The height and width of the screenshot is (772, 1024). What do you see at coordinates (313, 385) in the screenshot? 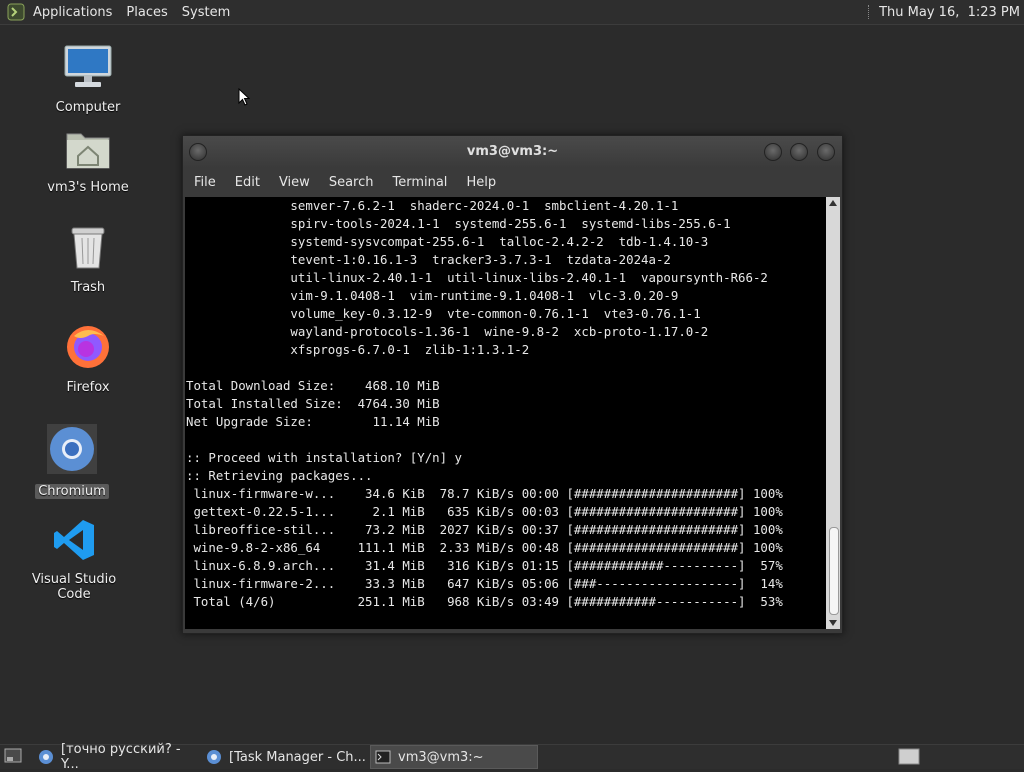
I see `terminal-line: Total Download Size: 468.10 MiB` at bounding box center [313, 385].